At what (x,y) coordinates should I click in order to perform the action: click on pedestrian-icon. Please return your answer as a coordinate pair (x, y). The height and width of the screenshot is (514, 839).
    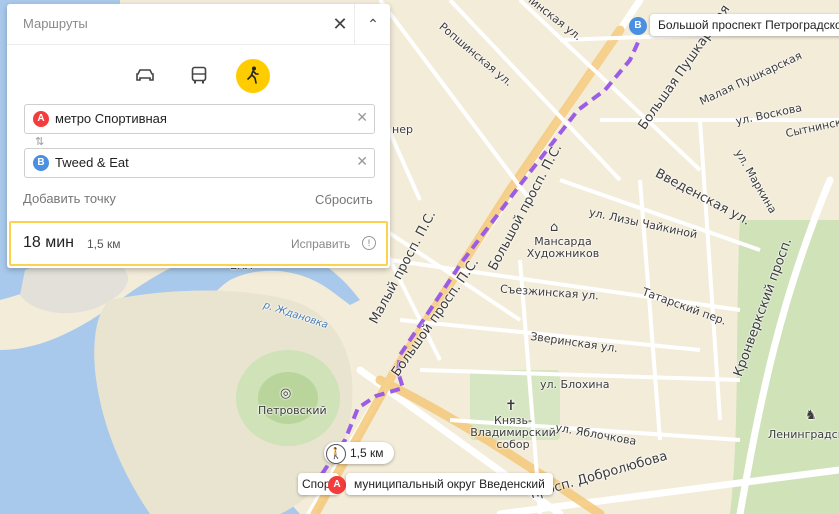
    Looking at the image, I should click on (253, 75).